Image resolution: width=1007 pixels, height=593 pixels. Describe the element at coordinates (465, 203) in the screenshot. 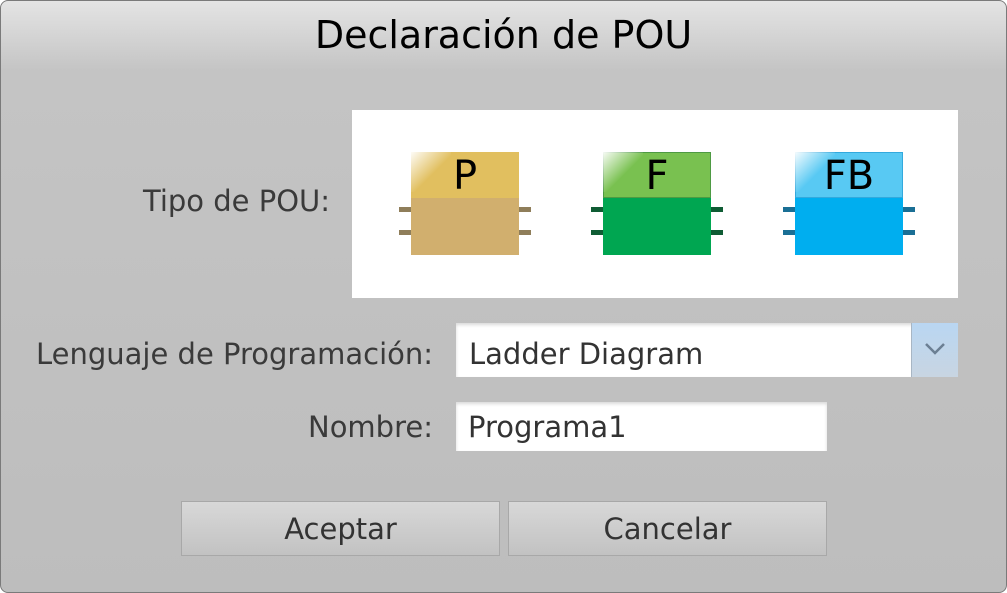

I see `pou-type-program-option: P` at that location.